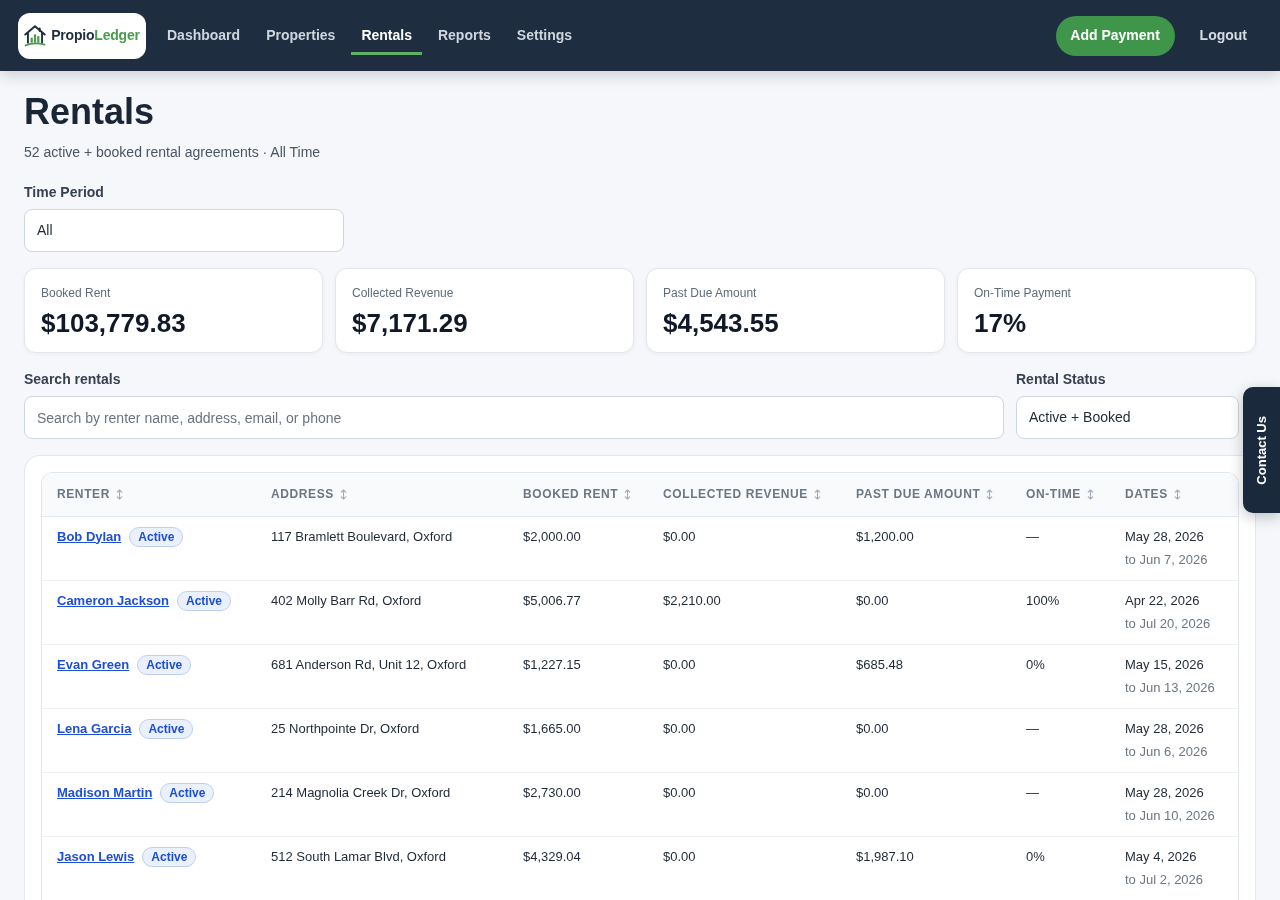 The image size is (1280, 900). What do you see at coordinates (184, 230) in the screenshot?
I see `time-period-select: All` at bounding box center [184, 230].